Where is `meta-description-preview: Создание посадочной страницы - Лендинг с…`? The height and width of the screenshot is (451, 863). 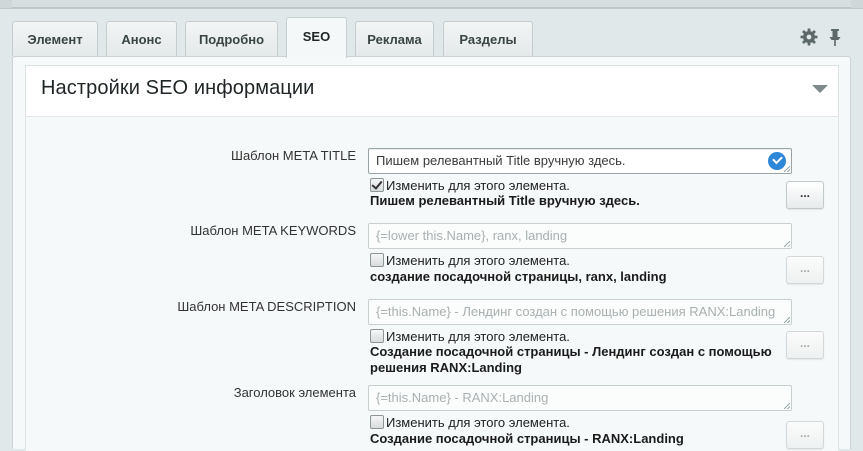 meta-description-preview: Создание посадочной страницы - Лендинг с… is located at coordinates (571, 359).